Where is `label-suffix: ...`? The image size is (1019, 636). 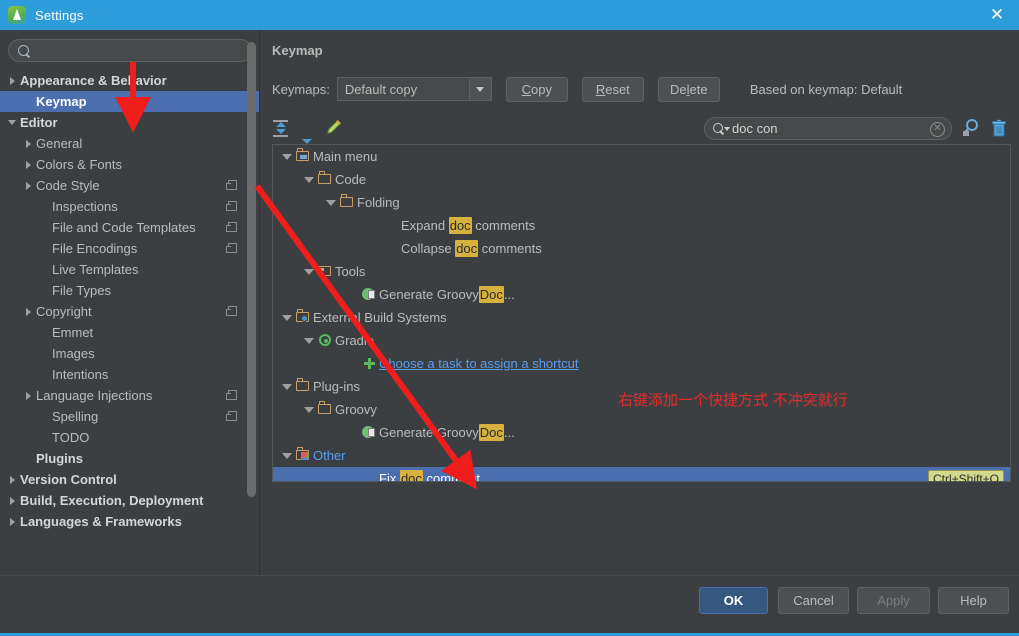
label-suffix: ... is located at coordinates (509, 294).